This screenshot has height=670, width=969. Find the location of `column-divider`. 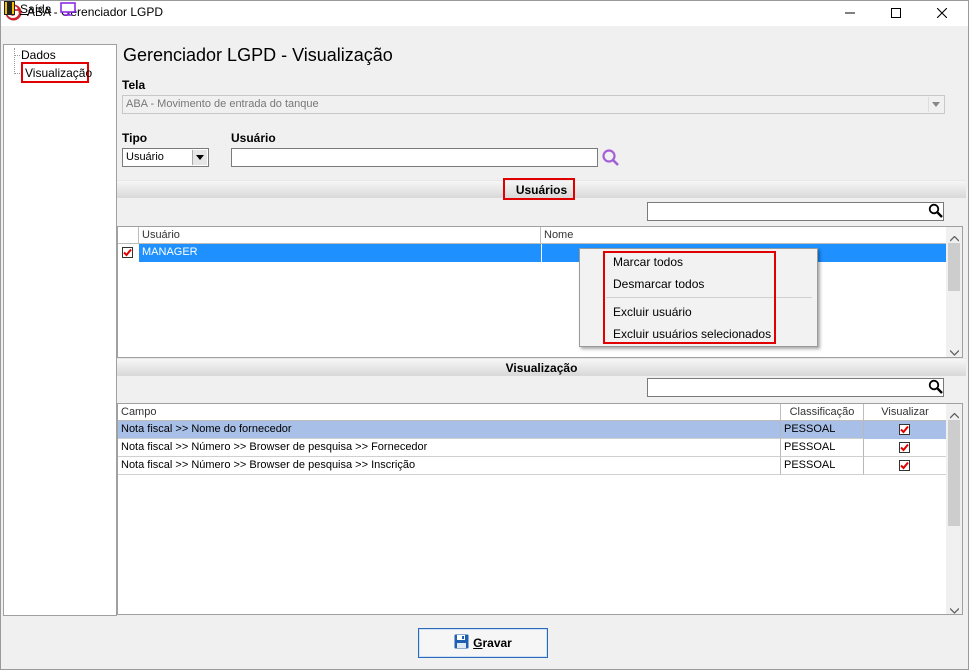

column-divider is located at coordinates (541, 253).